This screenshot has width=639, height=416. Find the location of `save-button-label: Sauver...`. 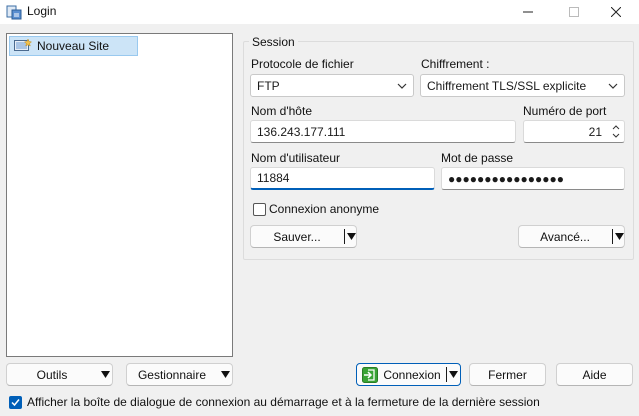

save-button-label: Sauver... is located at coordinates (297, 236).